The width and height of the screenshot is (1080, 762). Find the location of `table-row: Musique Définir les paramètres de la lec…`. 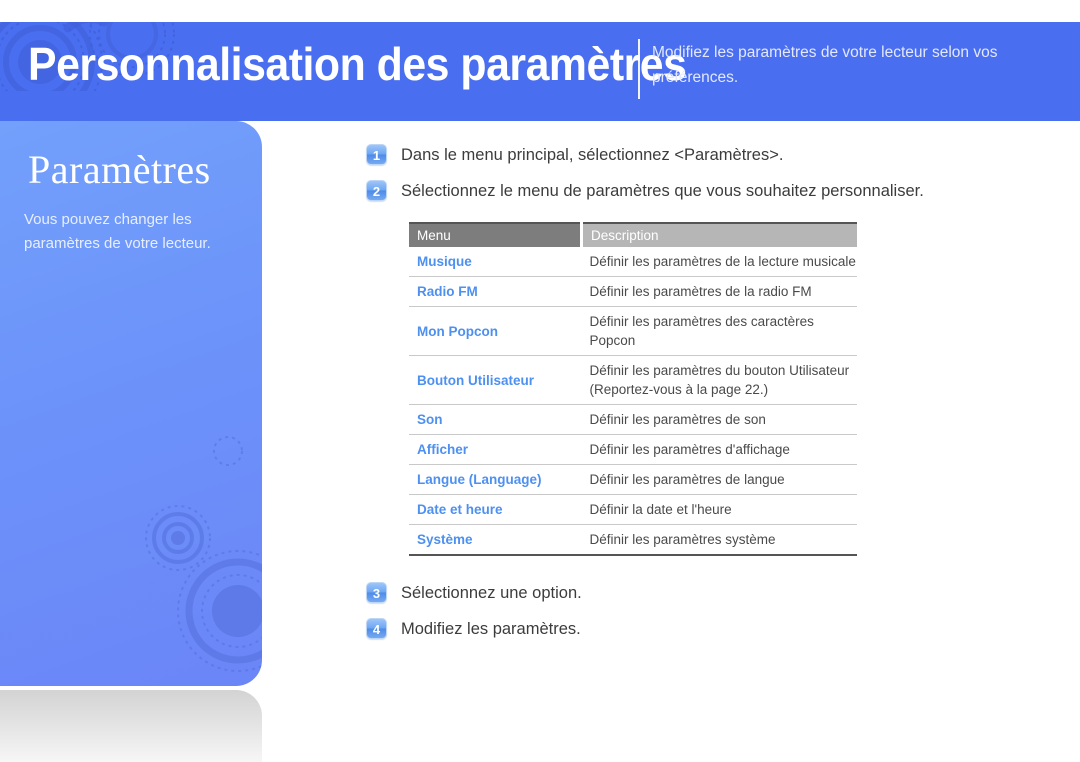

table-row: Musique Définir les paramètres de la lec… is located at coordinates (633, 262).